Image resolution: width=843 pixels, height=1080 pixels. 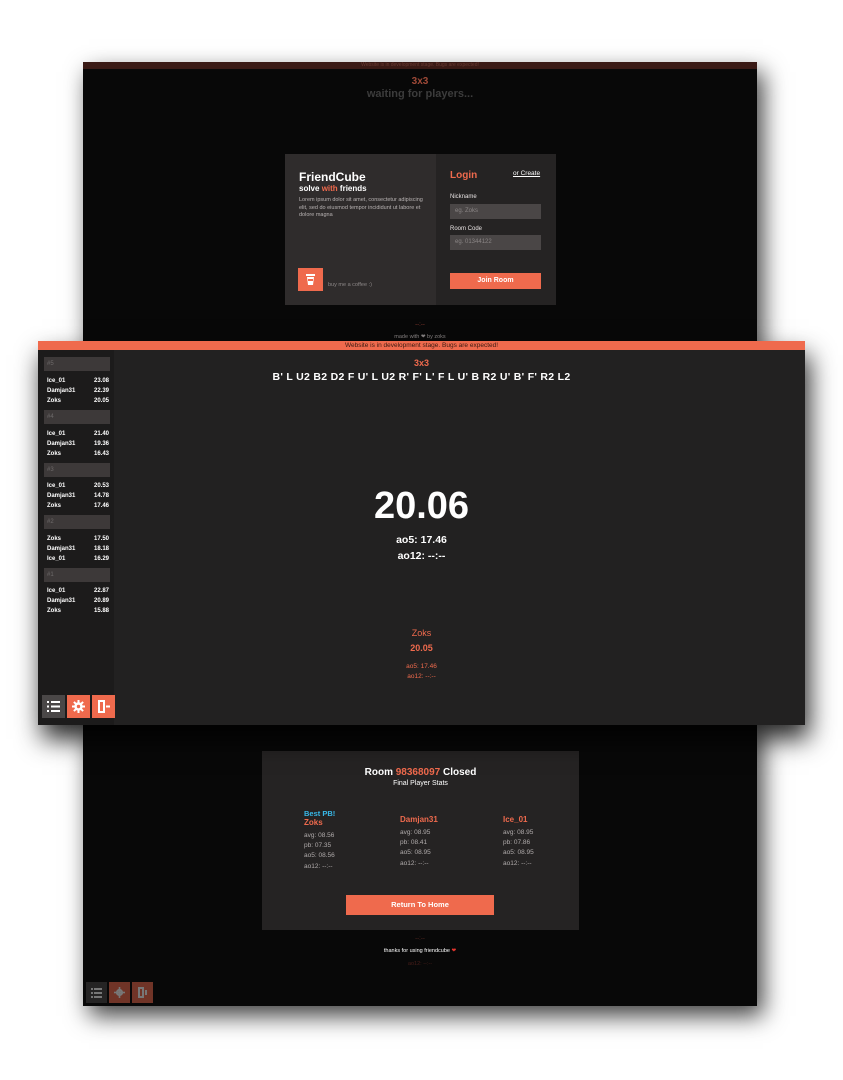 I want to click on ao5-stat: ao5: 17.46, so click(x=421, y=540).